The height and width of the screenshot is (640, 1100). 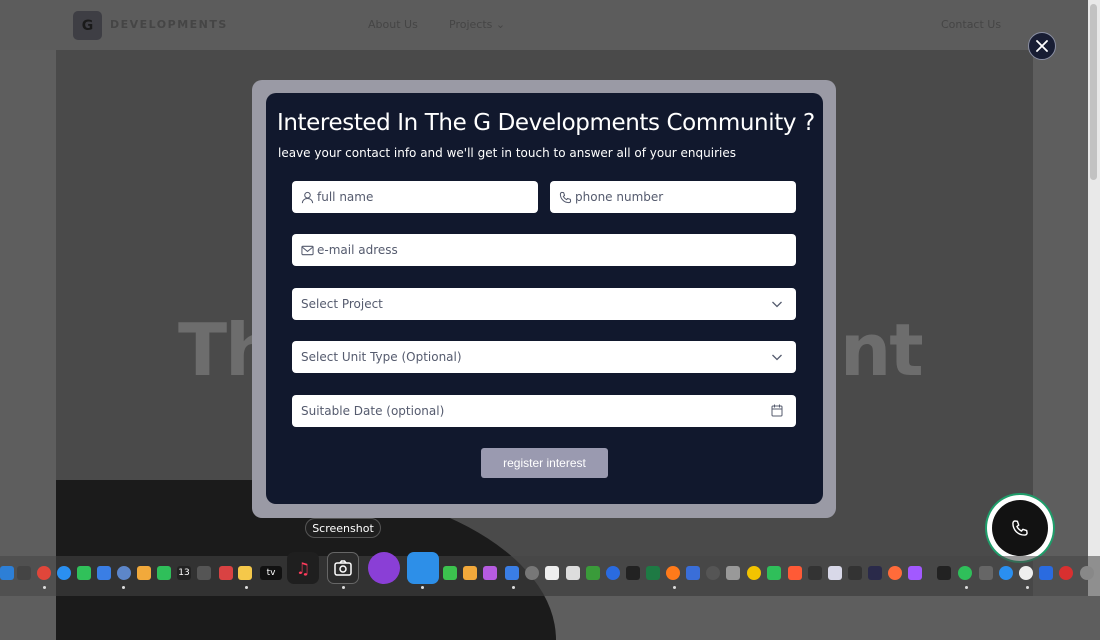 What do you see at coordinates (84, 573) in the screenshot?
I see `messages-icon` at bounding box center [84, 573].